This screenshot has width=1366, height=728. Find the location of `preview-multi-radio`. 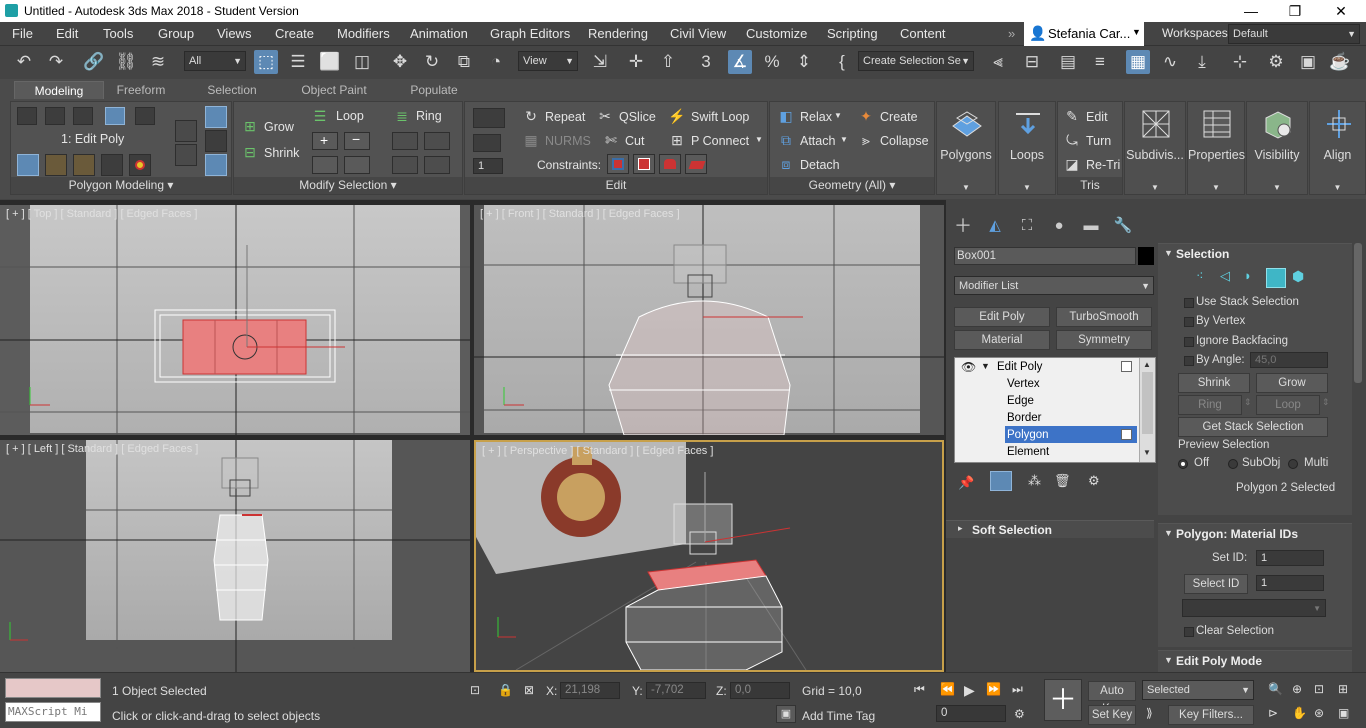

preview-multi-radio is located at coordinates (1293, 464).